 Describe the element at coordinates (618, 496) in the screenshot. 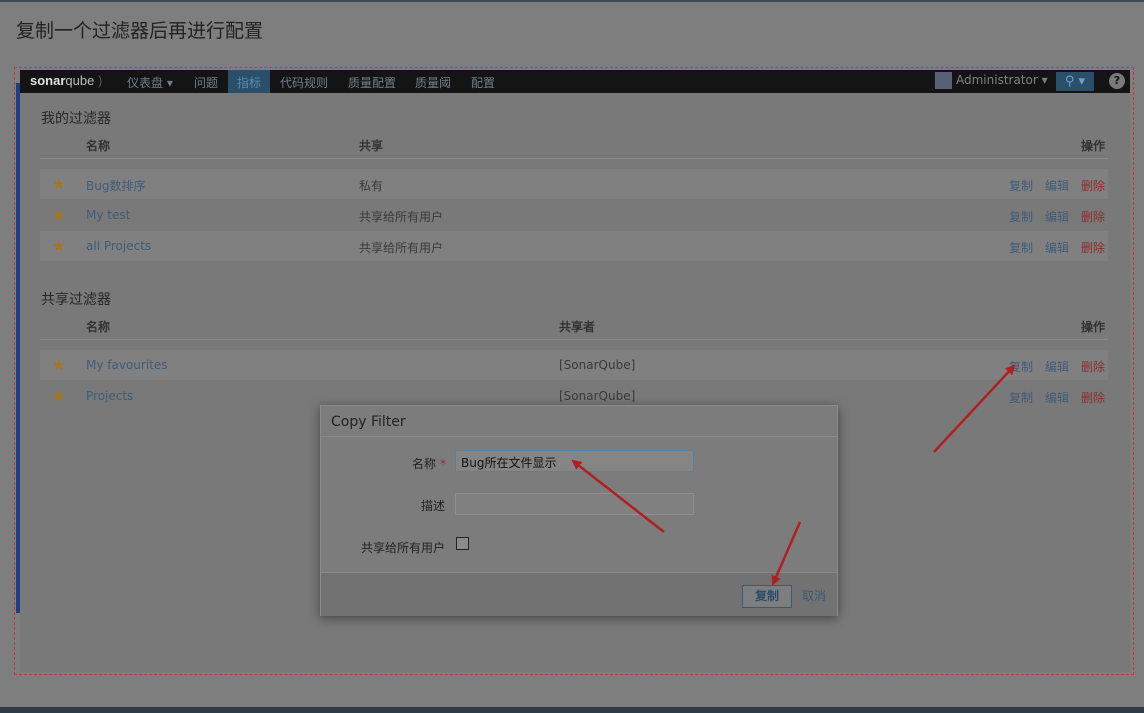

I see `arrow-to-name-field` at that location.